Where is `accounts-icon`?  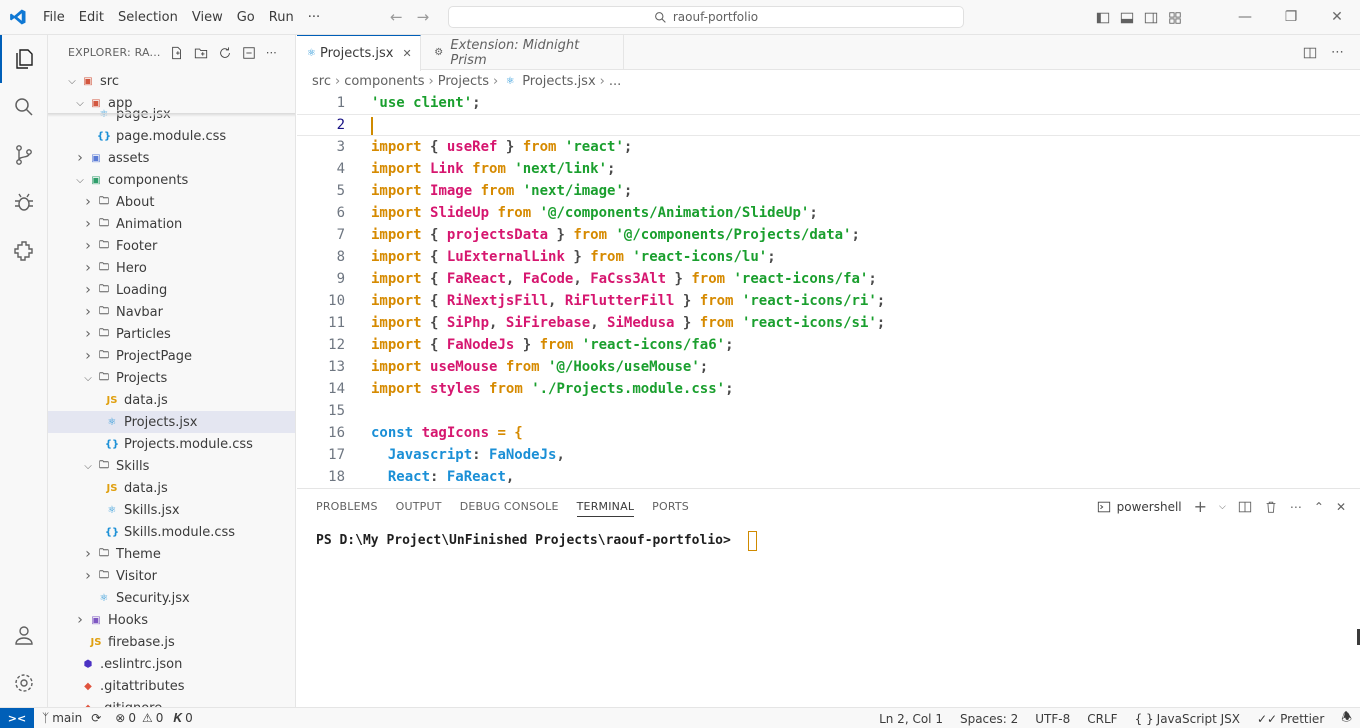
accounts-icon is located at coordinates (24, 635).